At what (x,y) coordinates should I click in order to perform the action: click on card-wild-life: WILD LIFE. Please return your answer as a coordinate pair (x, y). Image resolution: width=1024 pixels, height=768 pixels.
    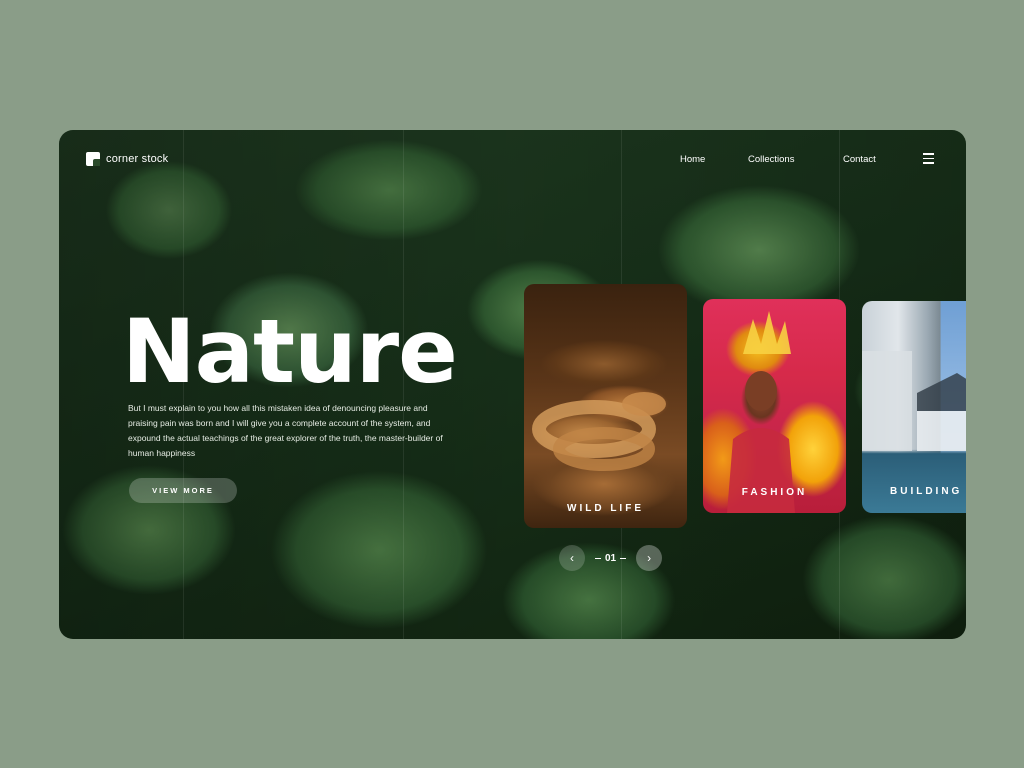
    Looking at the image, I should click on (605, 406).